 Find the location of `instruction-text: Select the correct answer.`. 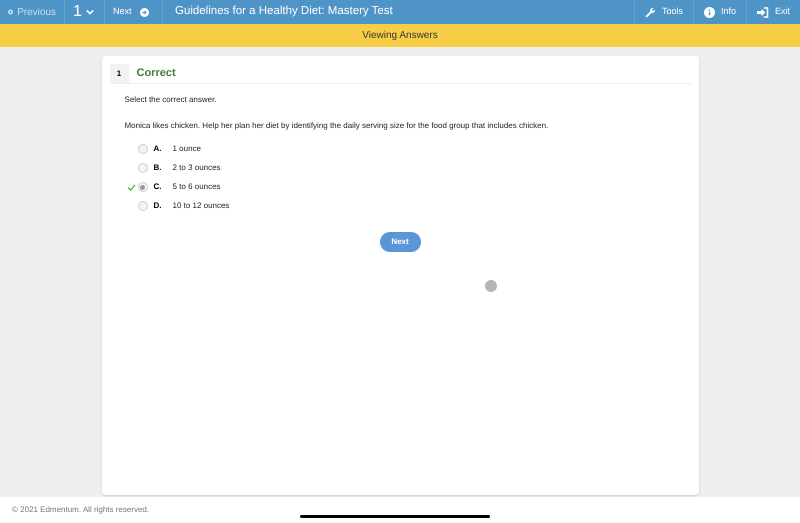

instruction-text: Select the correct answer. is located at coordinates (171, 100).